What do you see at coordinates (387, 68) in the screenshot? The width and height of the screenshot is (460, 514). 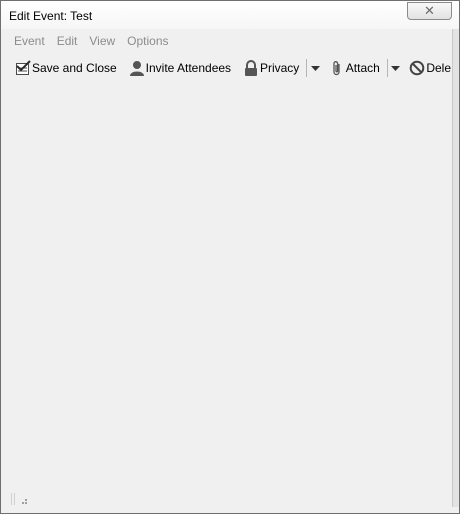 I see `attach-separator` at bounding box center [387, 68].